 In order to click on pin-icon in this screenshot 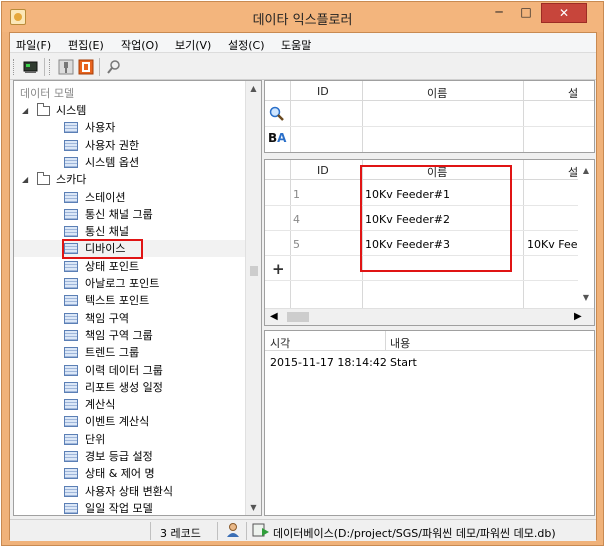, I will do `click(66, 67)`.